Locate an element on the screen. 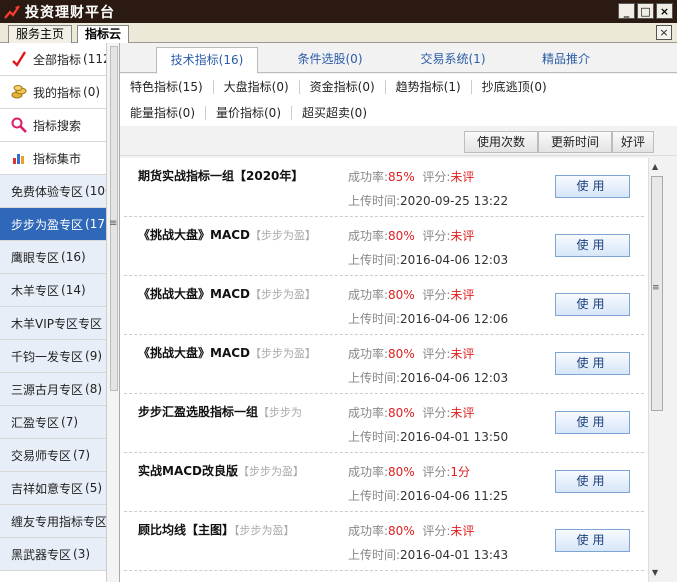  sidebar-item-heiwuqi: 黑武器专区 (3) is located at coordinates (53, 554).